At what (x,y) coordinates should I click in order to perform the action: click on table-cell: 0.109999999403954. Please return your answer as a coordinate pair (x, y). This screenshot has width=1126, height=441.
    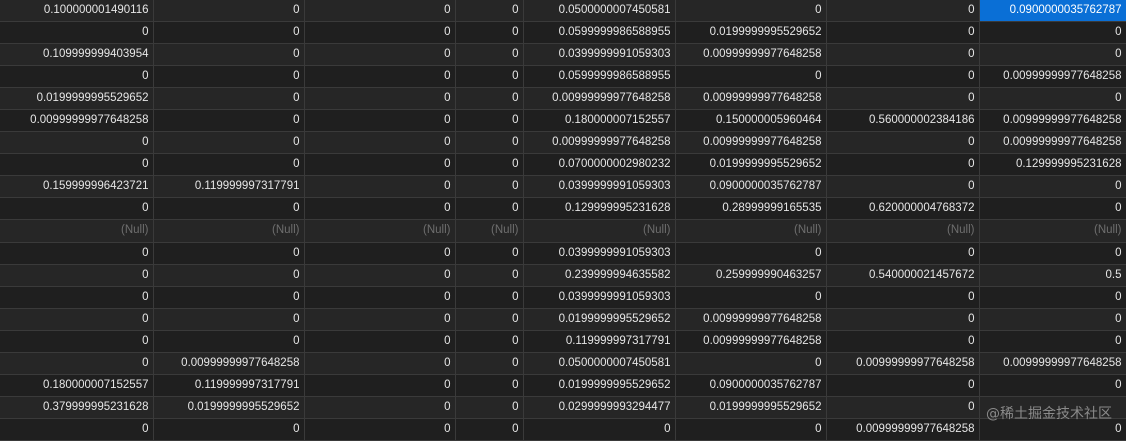
    Looking at the image, I should click on (77, 55).